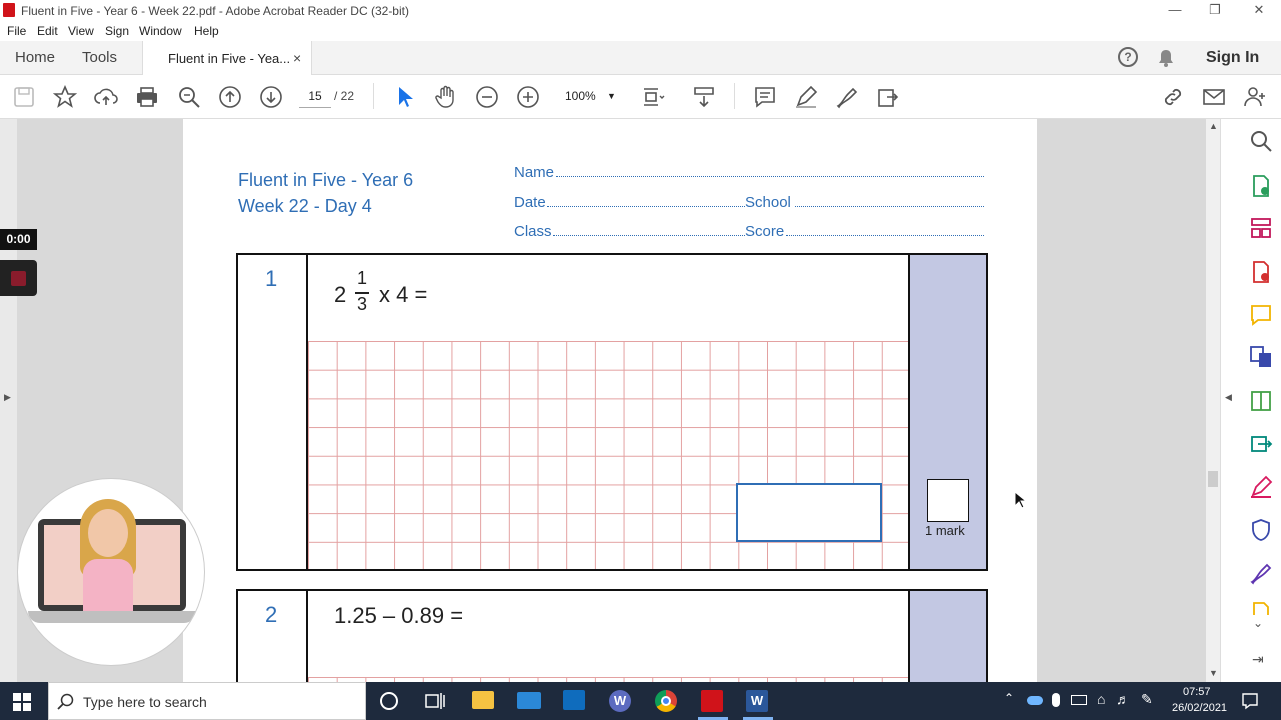 The height and width of the screenshot is (720, 1281). What do you see at coordinates (230, 97) in the screenshot?
I see `previous-page-icon` at bounding box center [230, 97].